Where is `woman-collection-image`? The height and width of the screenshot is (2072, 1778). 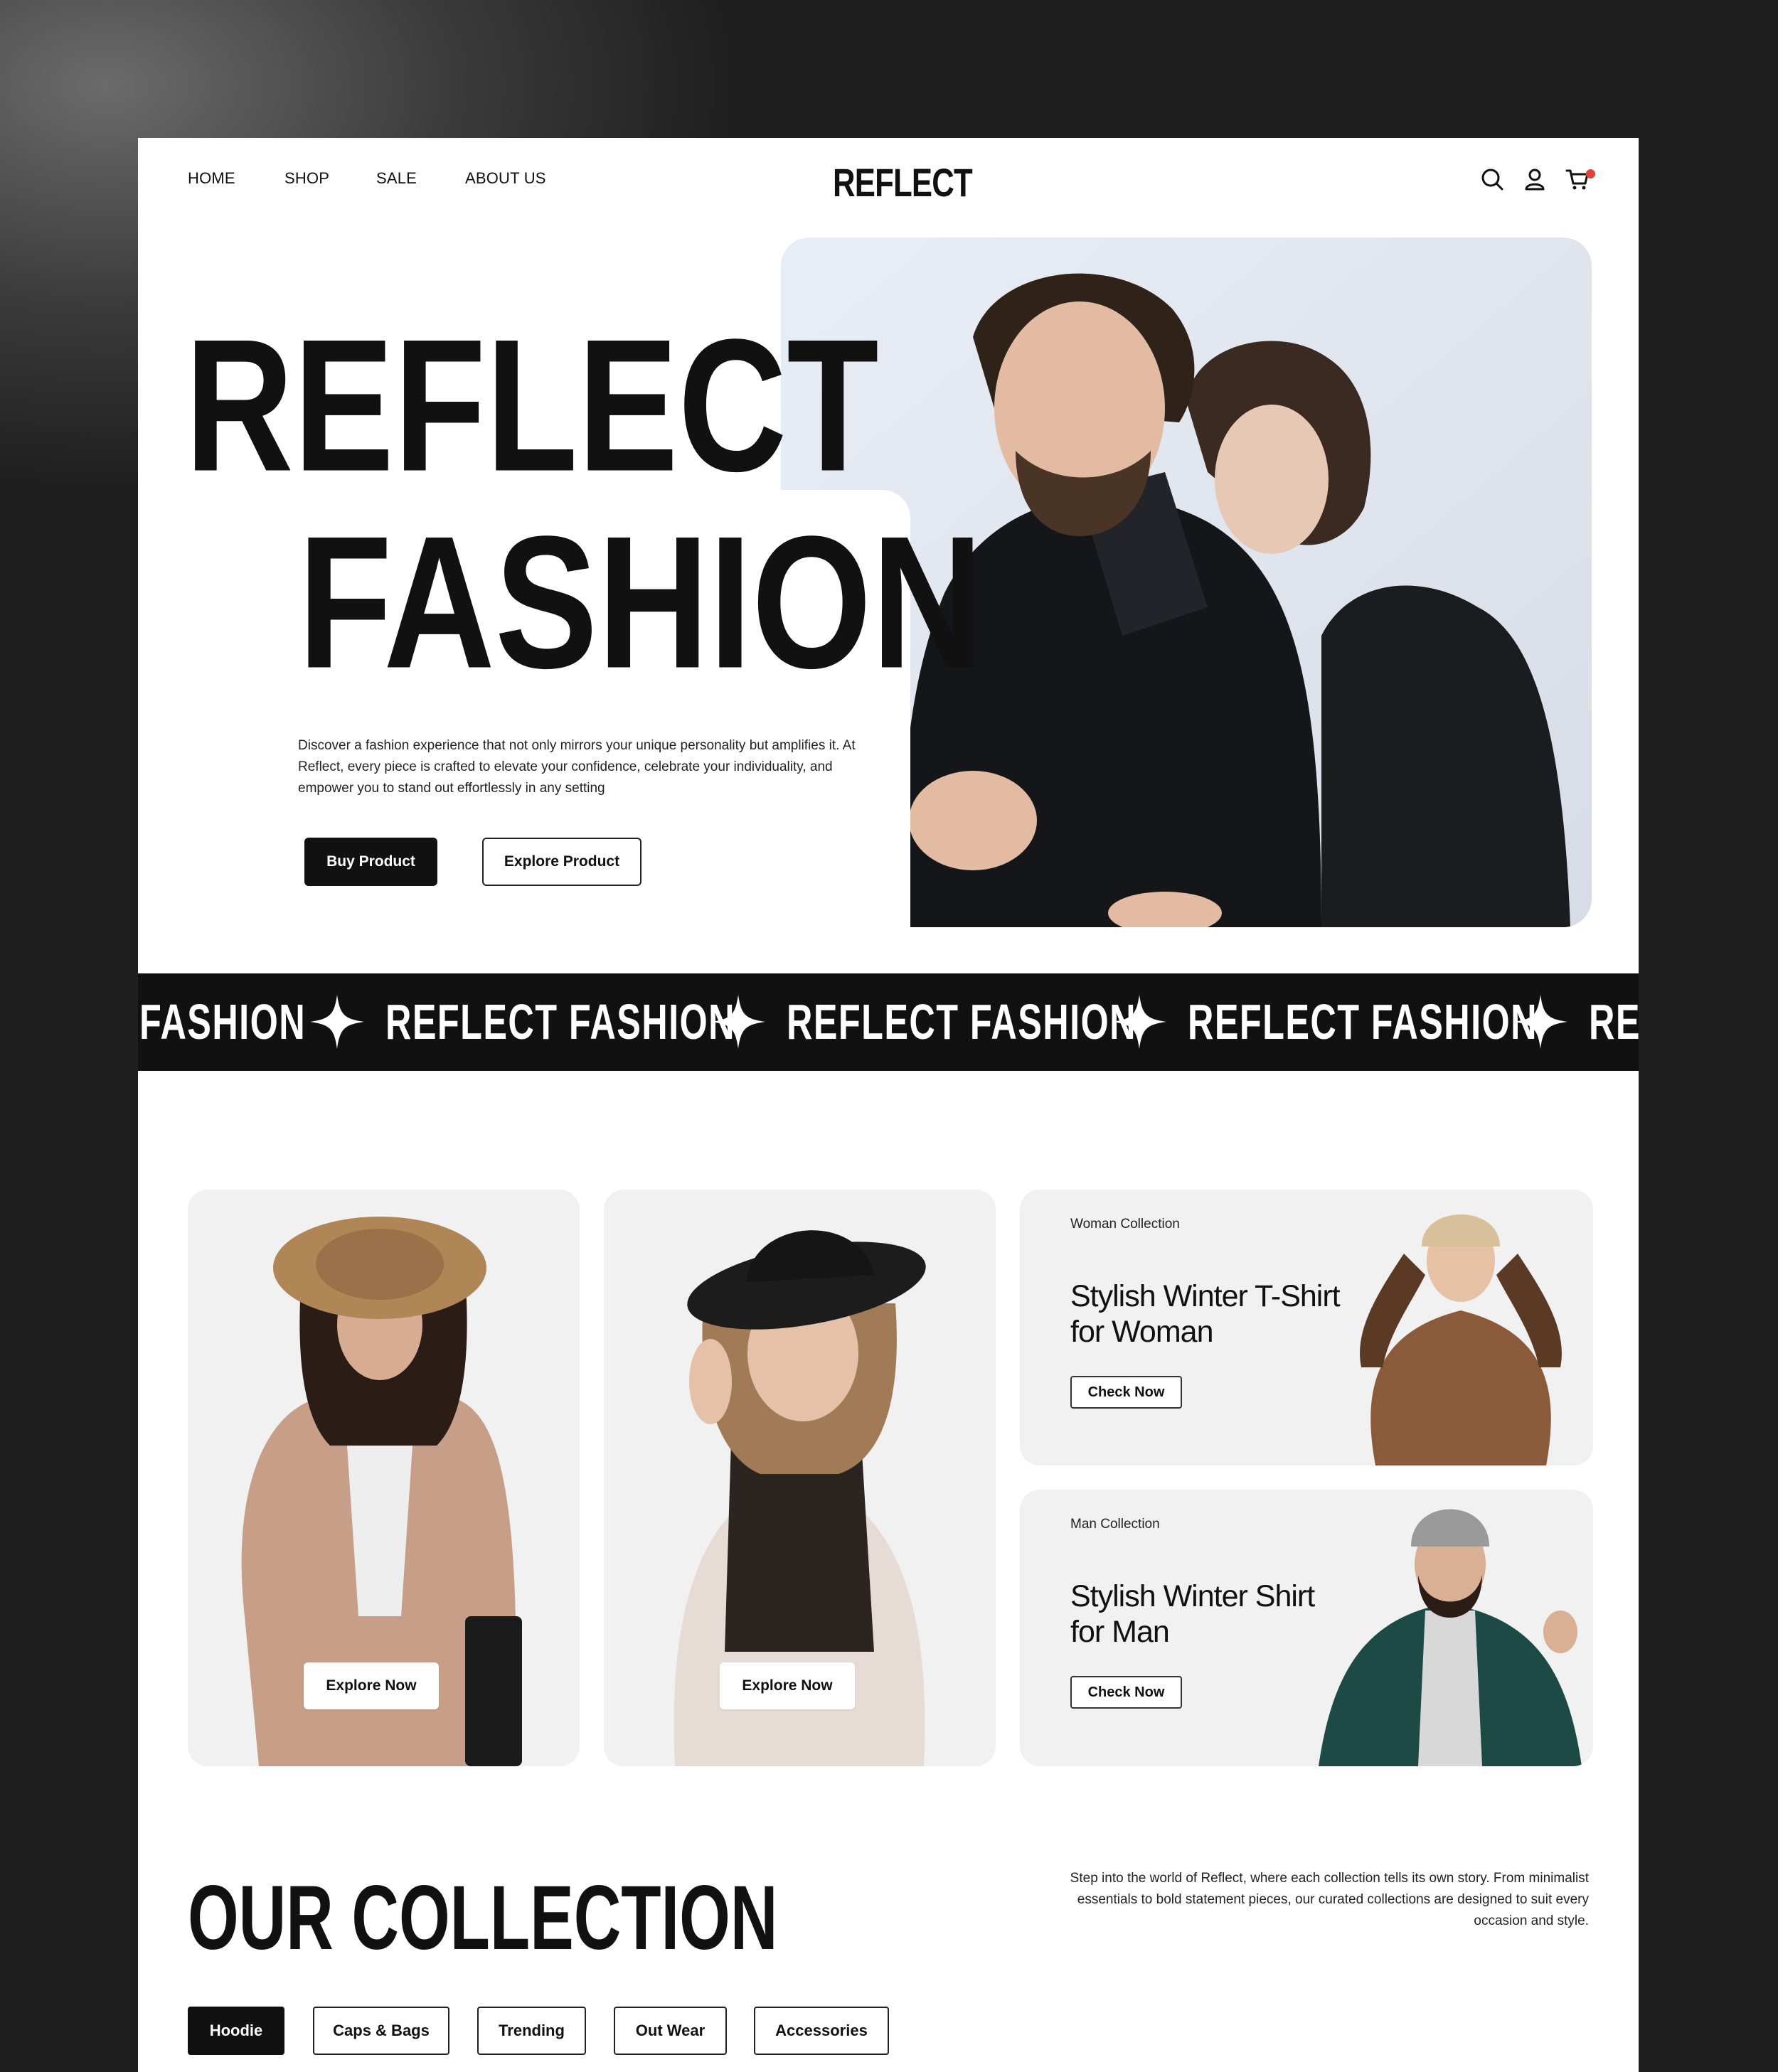
woman-collection-image is located at coordinates (1461, 1339).